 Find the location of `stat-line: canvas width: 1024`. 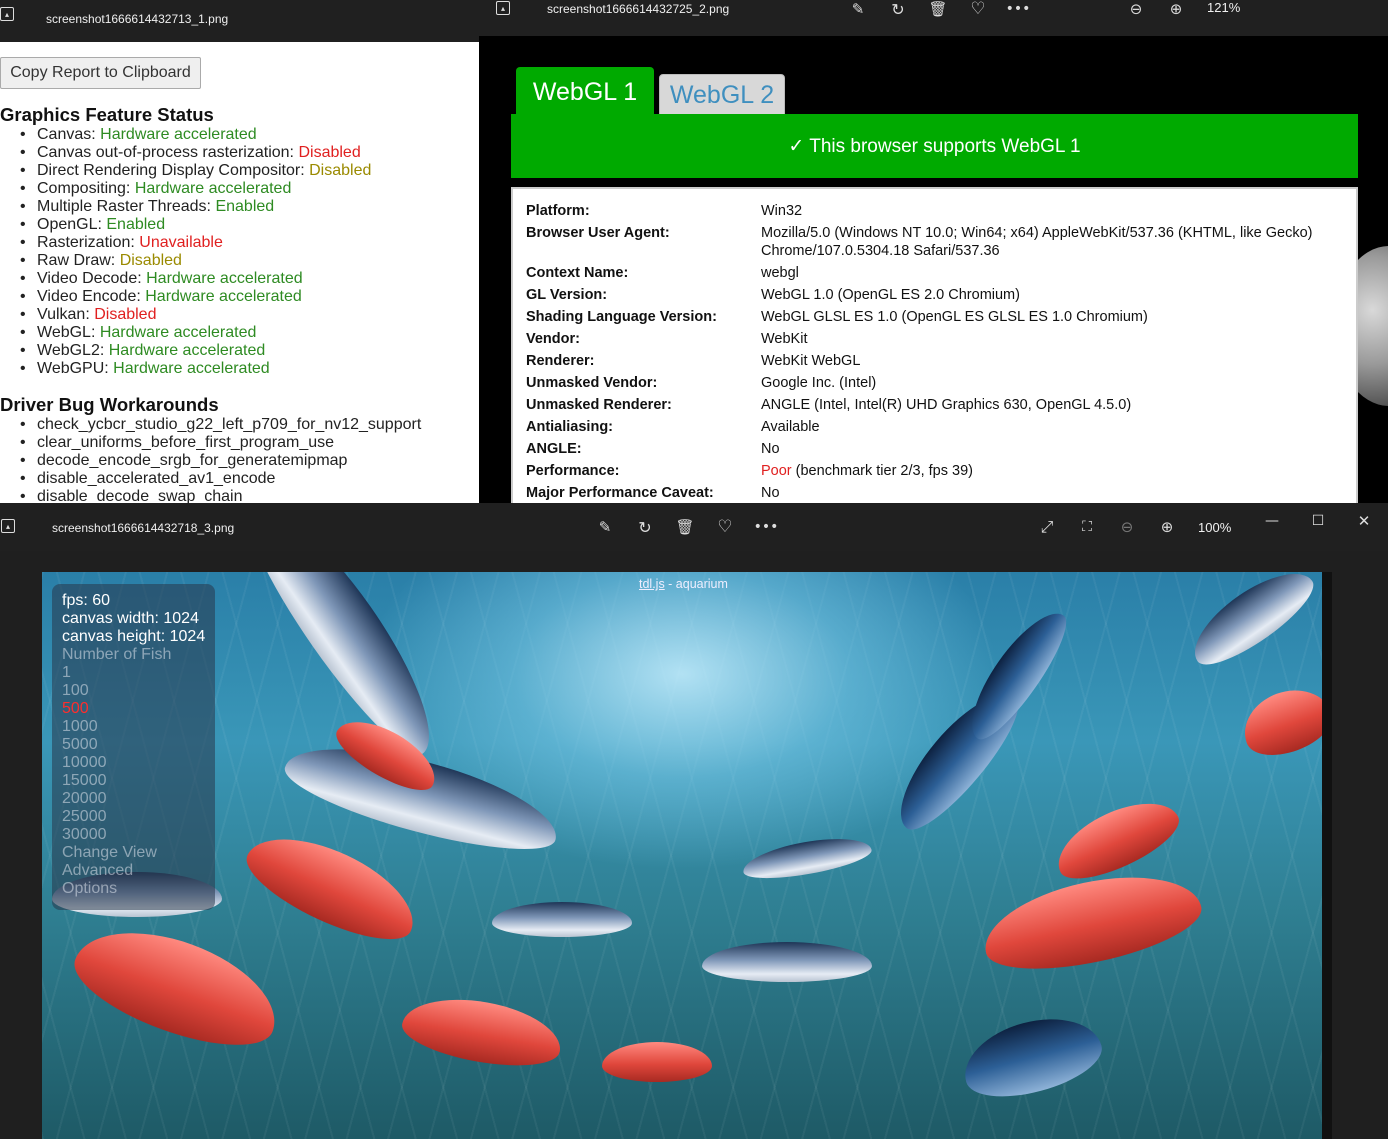

stat-line: canvas width: 1024 is located at coordinates (130, 618).